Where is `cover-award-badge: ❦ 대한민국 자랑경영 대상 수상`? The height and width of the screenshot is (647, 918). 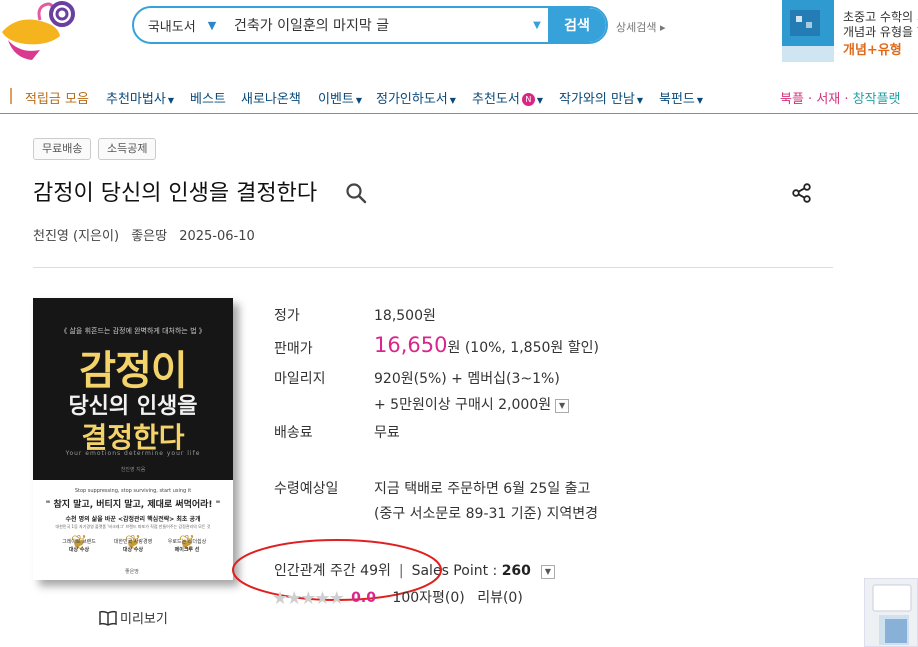 cover-award-badge: ❦ 대한민국 자랑경영 대상 수상 is located at coordinates (133, 547).